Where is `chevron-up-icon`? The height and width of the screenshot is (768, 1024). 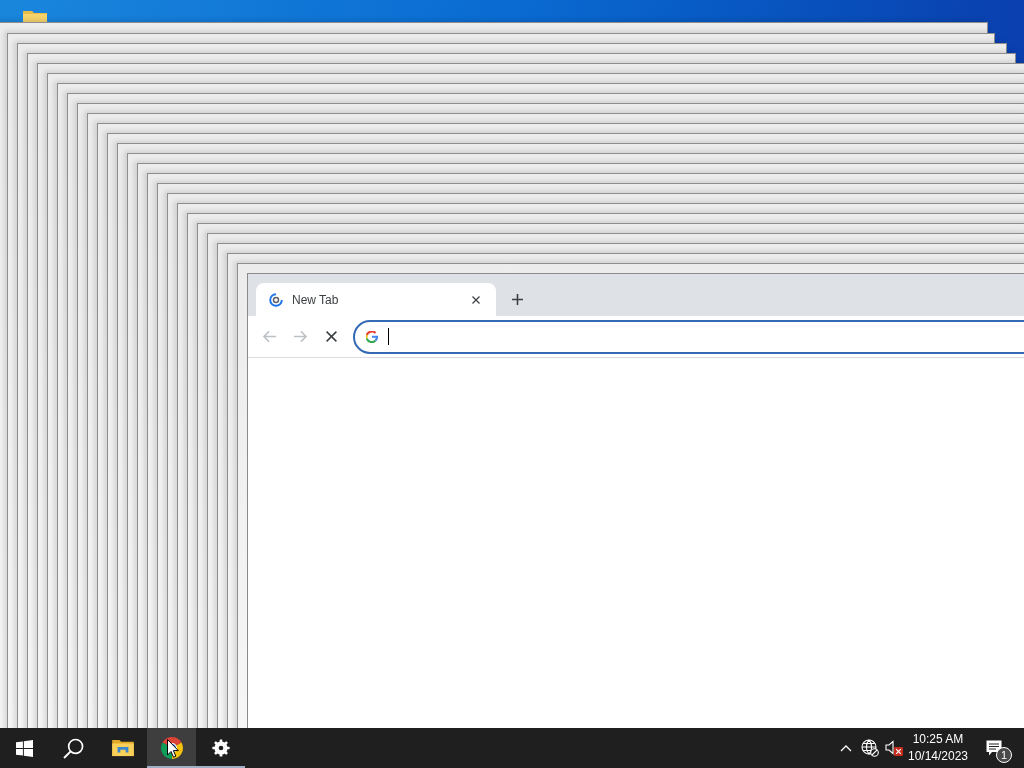 chevron-up-icon is located at coordinates (846, 748).